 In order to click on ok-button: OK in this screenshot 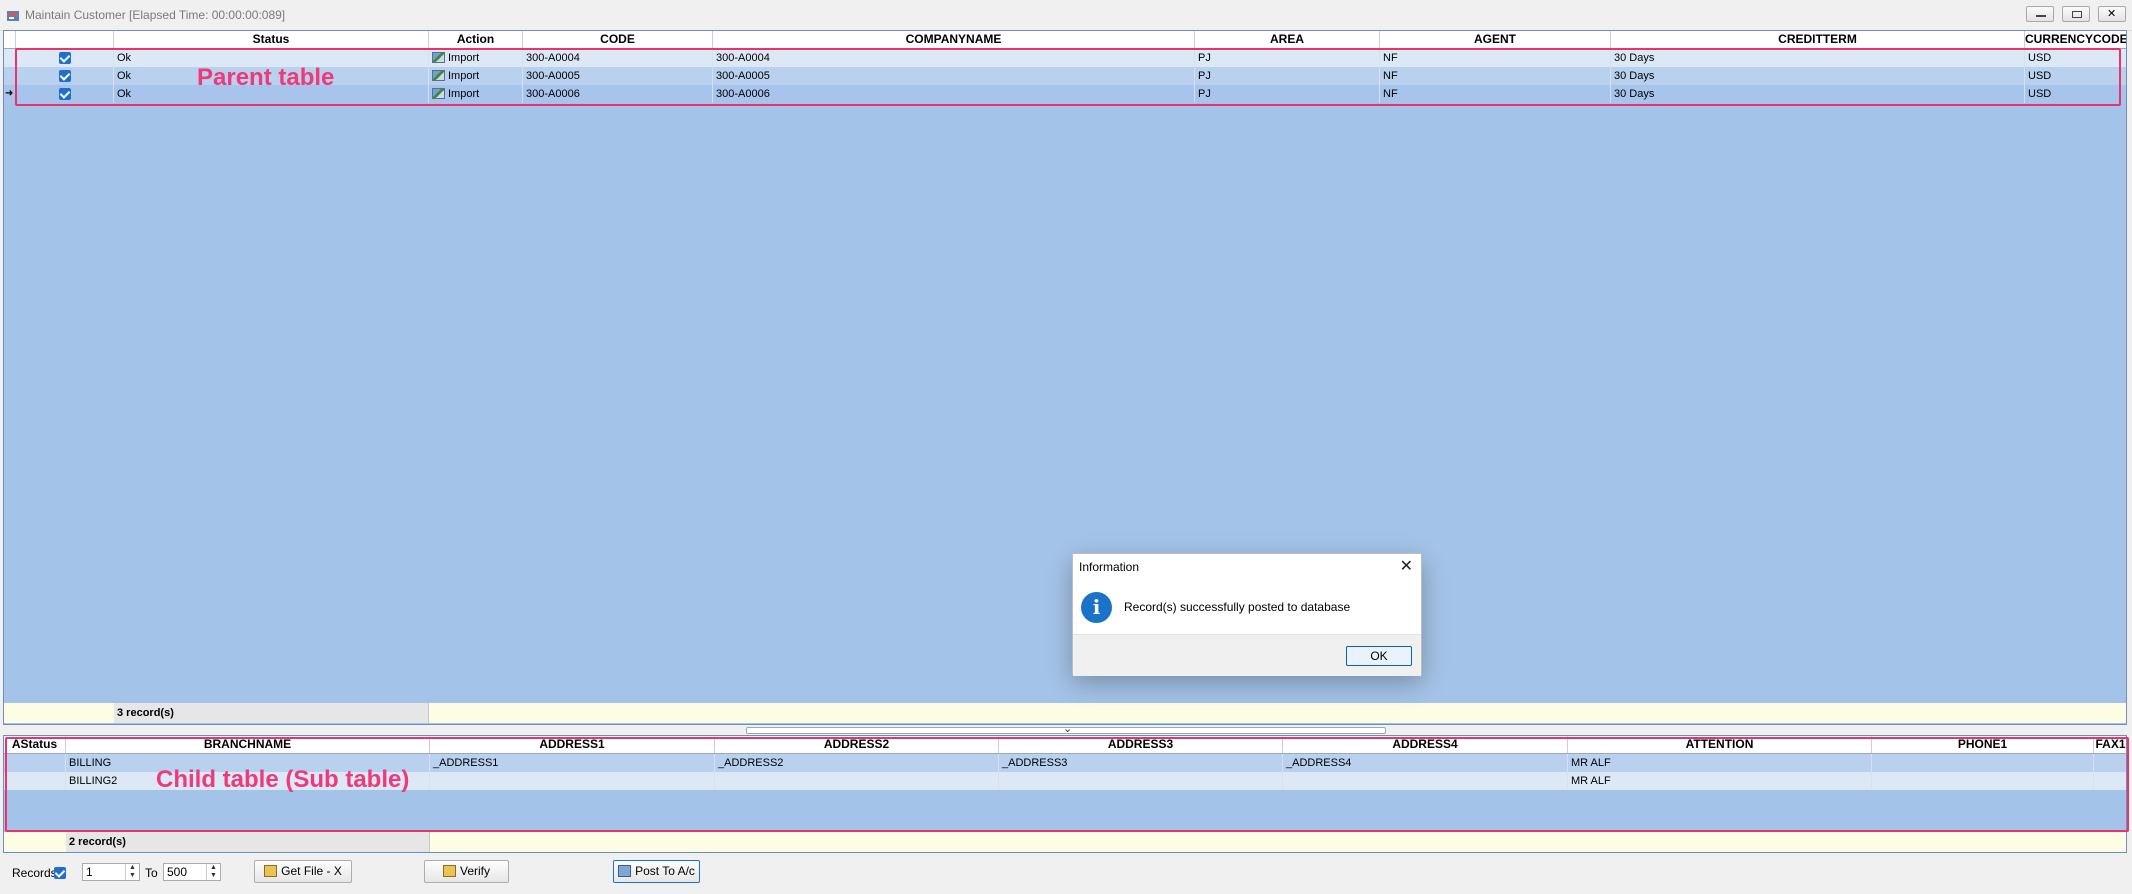, I will do `click(1379, 656)`.